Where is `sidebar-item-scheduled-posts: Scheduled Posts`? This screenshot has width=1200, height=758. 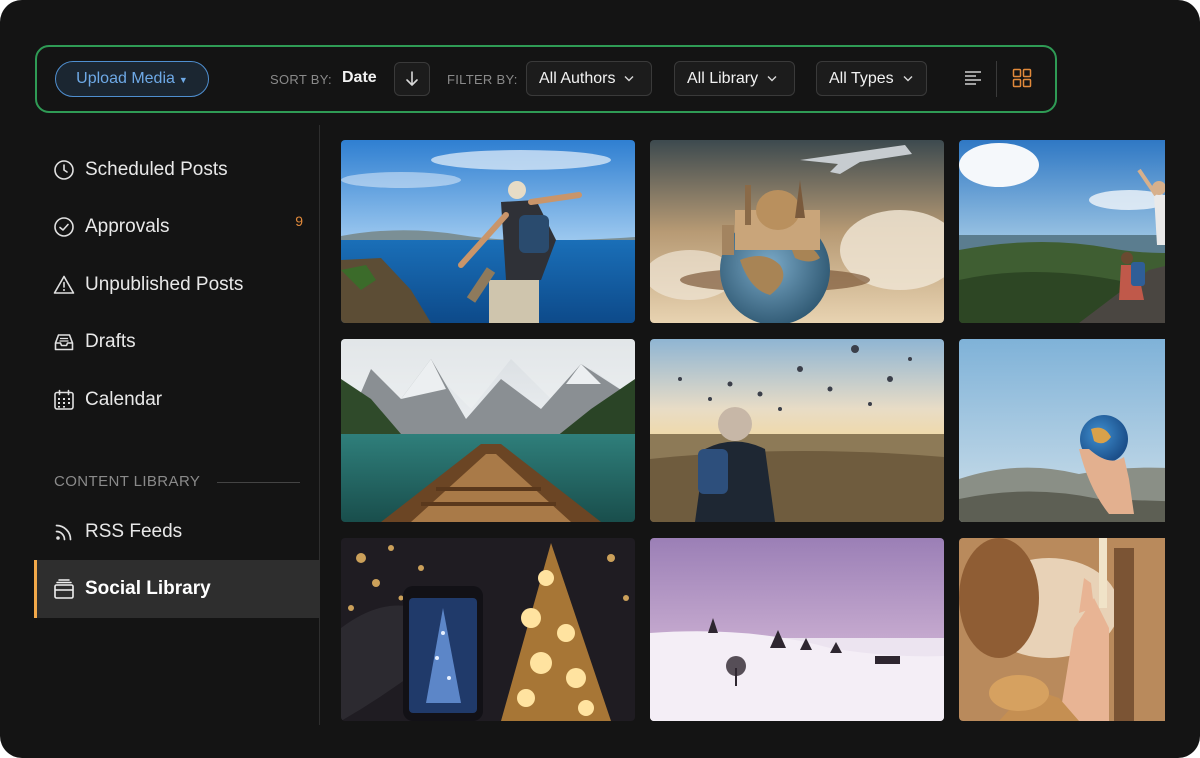
sidebar-item-scheduled-posts: Scheduled Posts is located at coordinates (177, 169).